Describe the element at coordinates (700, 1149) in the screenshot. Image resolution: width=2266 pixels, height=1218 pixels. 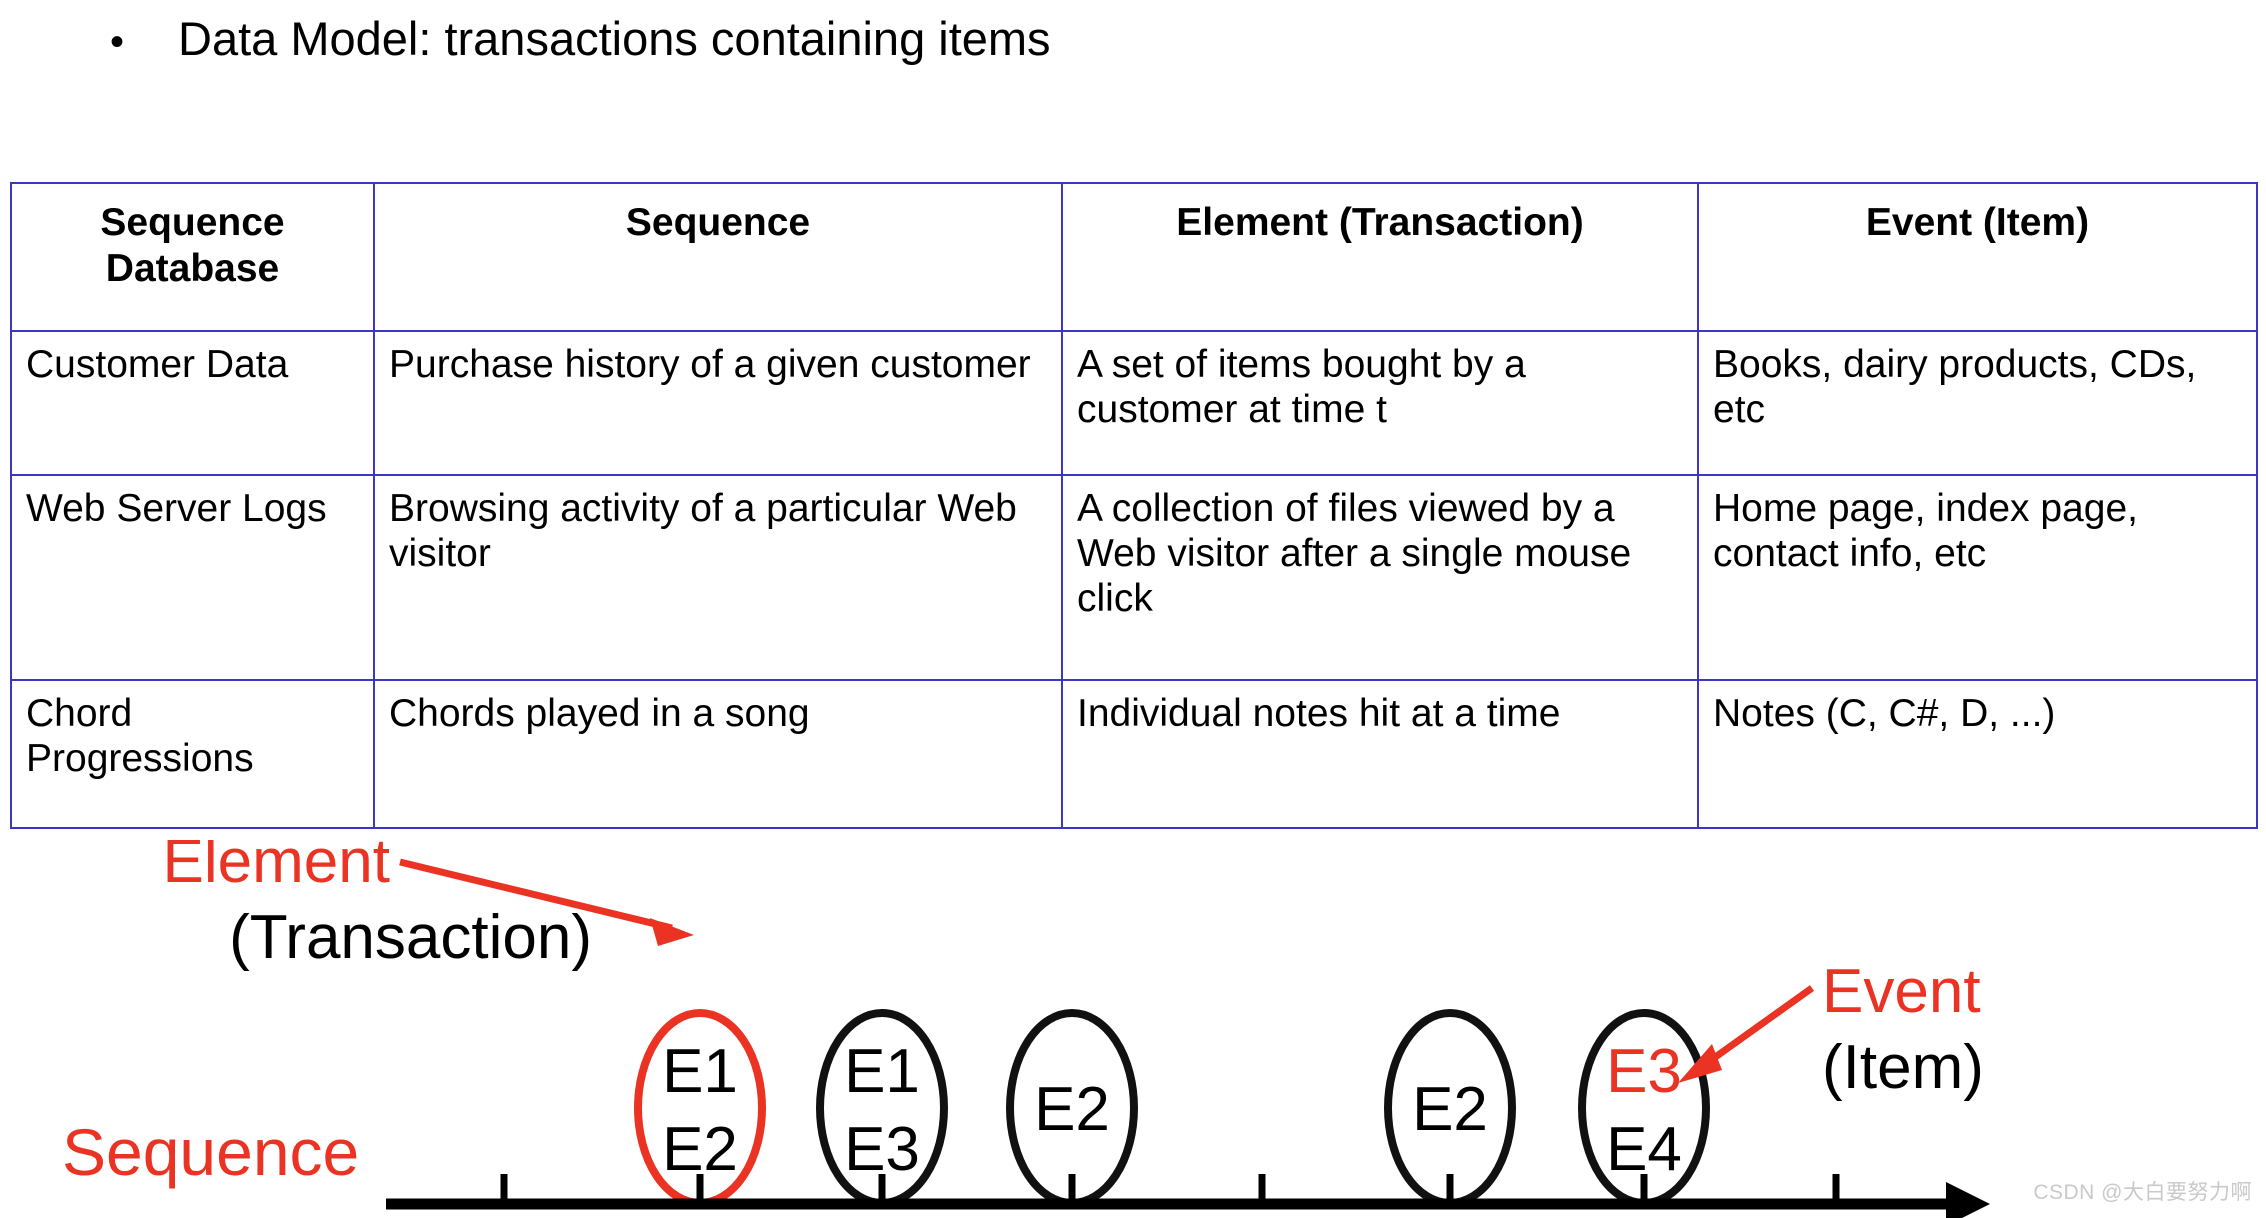
I see `ellipse-1-item-2: E2` at that location.